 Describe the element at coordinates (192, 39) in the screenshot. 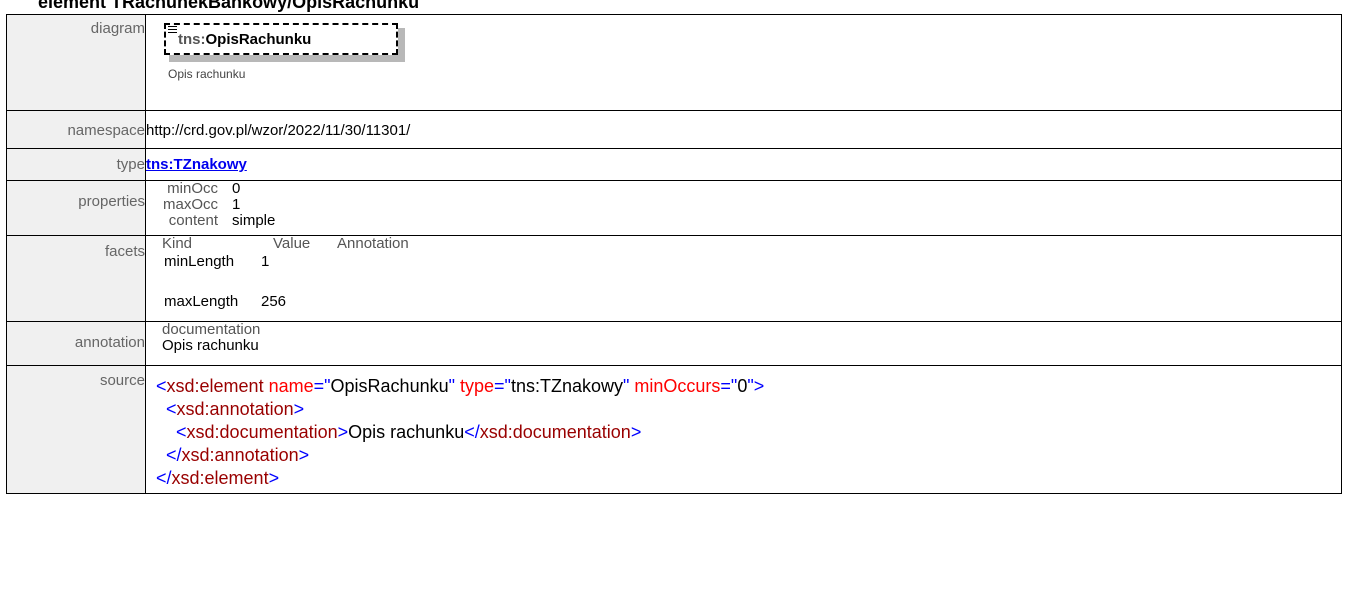

I see `diagram-prefix: tns:` at that location.